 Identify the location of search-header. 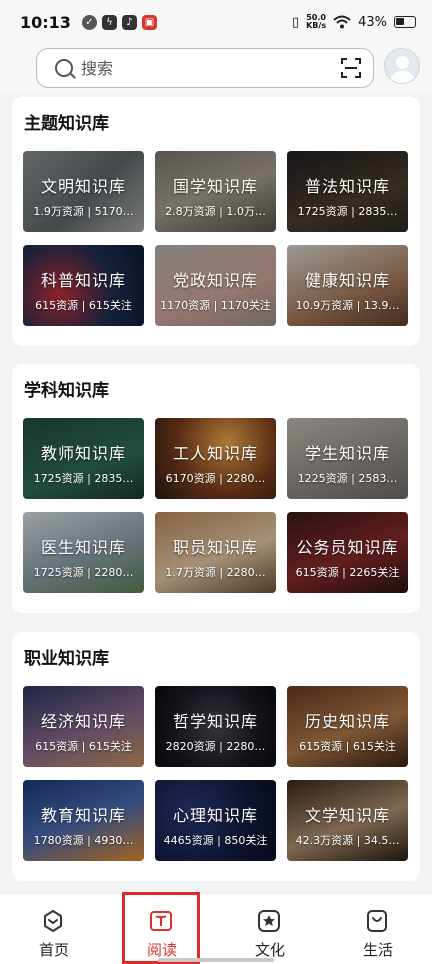
(216, 69).